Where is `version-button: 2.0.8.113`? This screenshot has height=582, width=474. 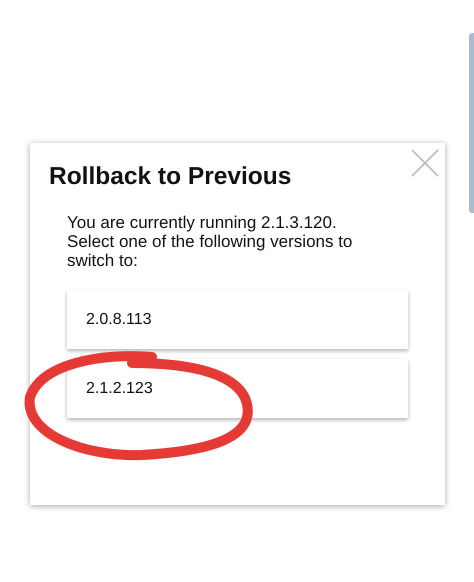
version-button: 2.0.8.113 is located at coordinates (237, 319).